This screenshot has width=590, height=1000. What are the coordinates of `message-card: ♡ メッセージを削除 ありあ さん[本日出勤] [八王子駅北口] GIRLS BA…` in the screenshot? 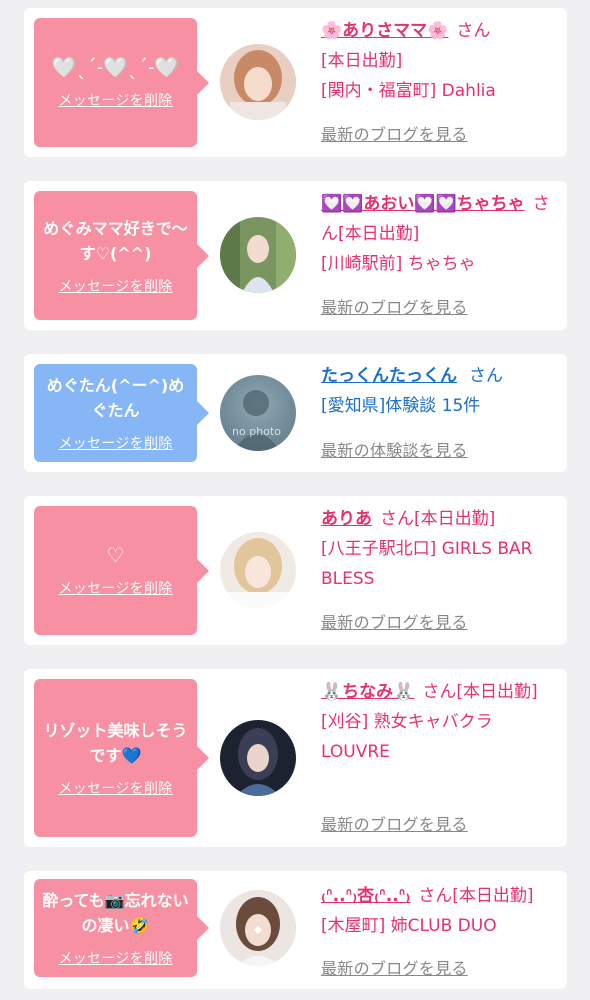 It's located at (295, 570).